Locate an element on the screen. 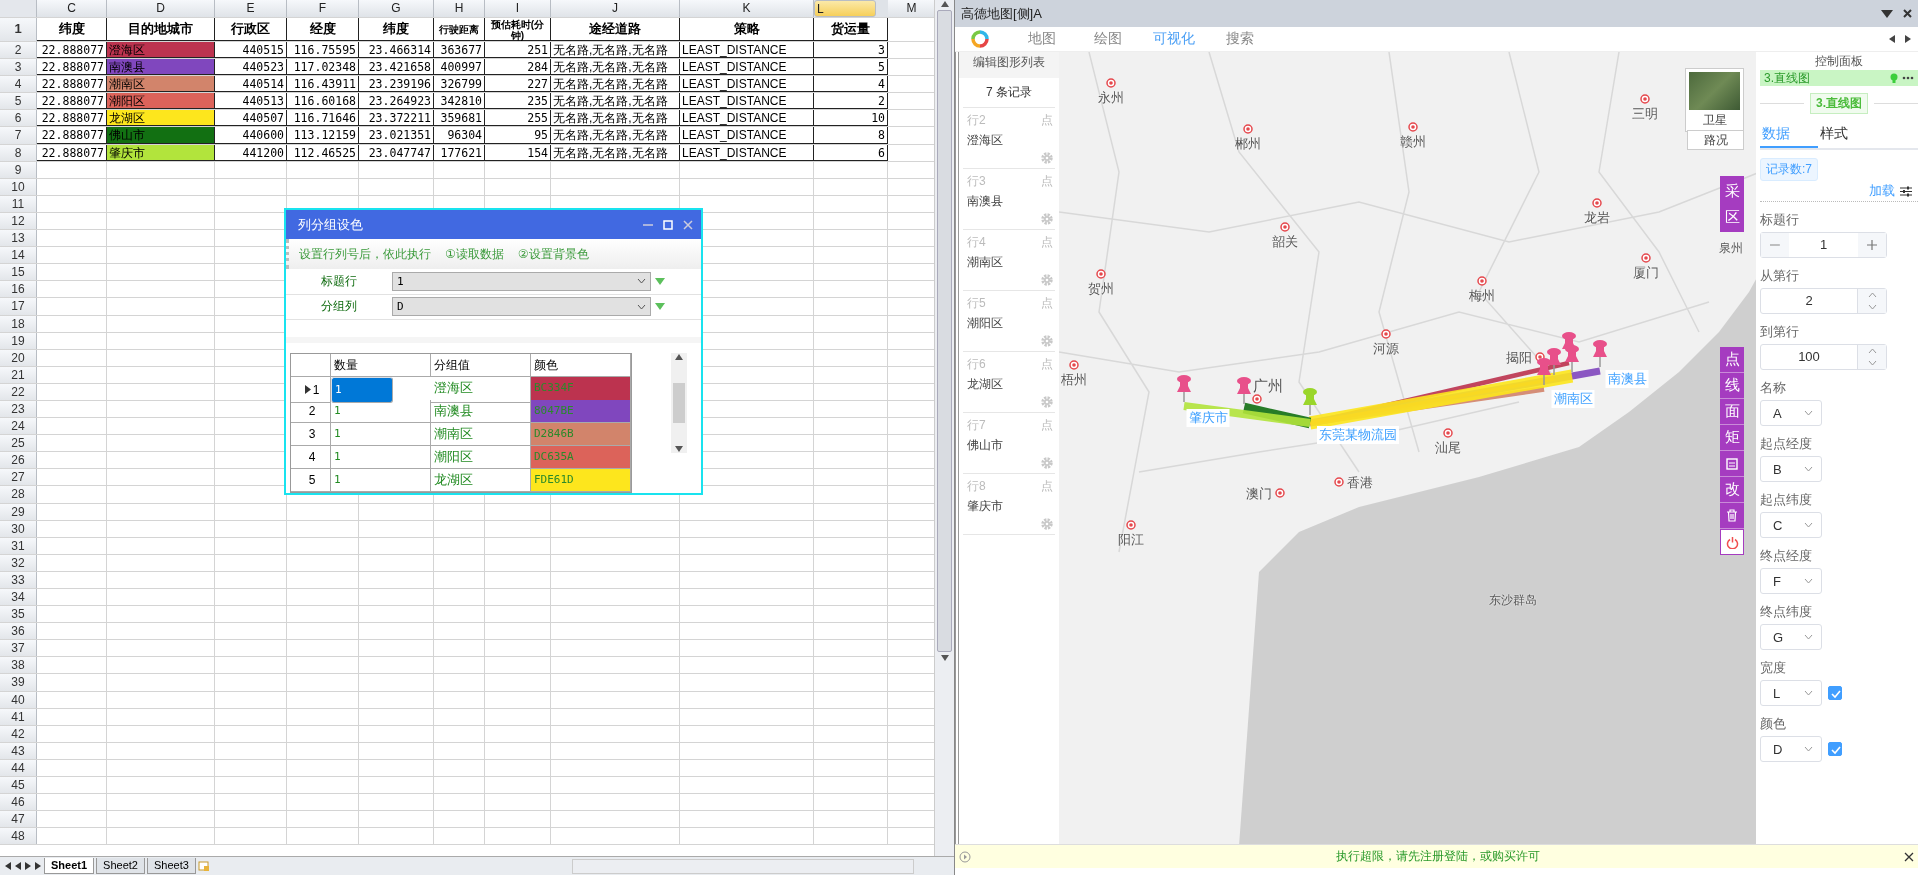  shape-list-item: 行3 点 南澳县 is located at coordinates (1009, 199).